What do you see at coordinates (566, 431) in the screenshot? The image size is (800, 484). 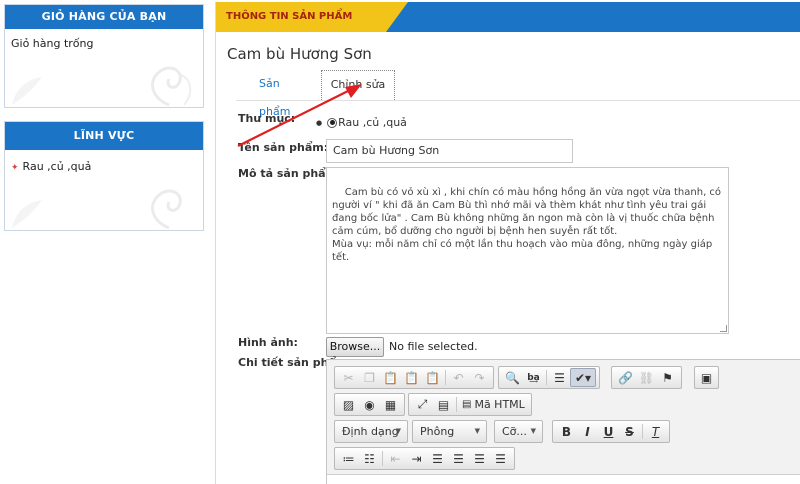 I see `bold-button: B` at bounding box center [566, 431].